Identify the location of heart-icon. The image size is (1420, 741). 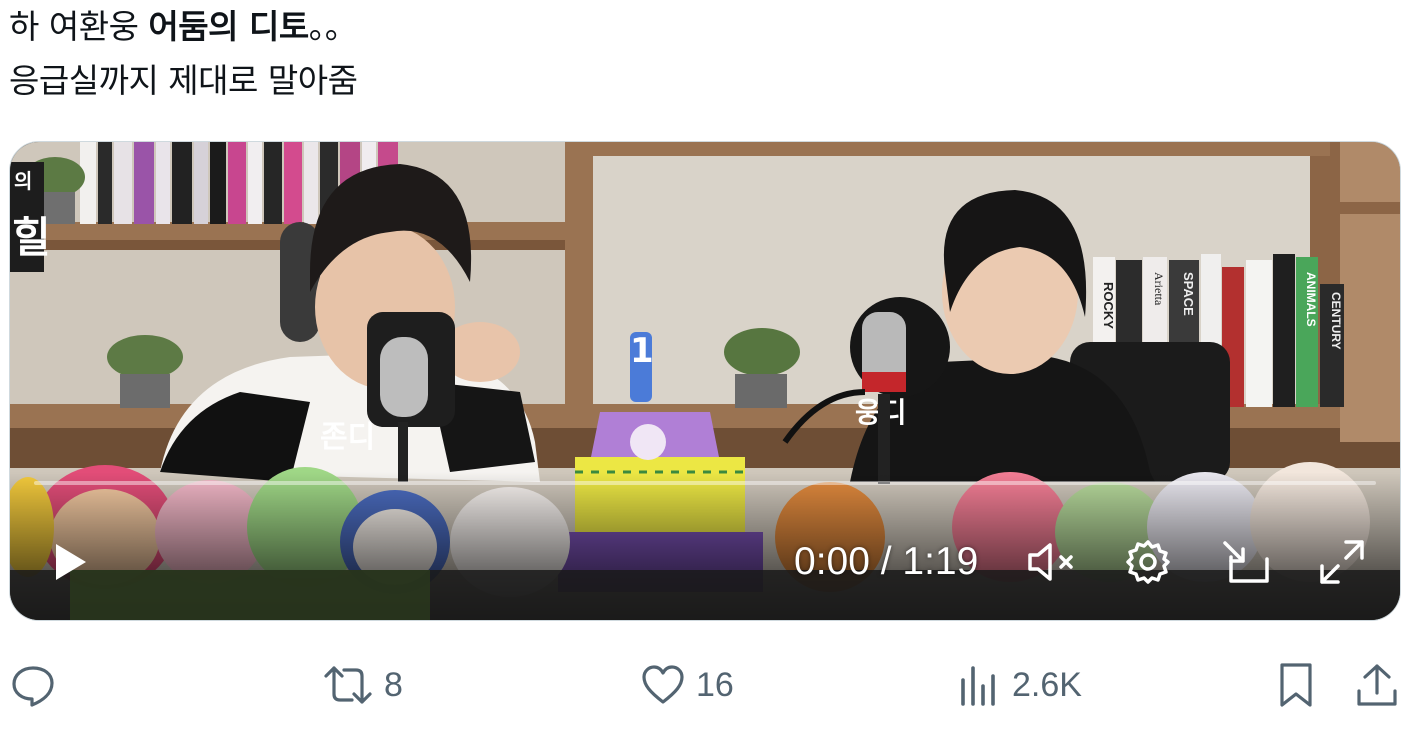
(663, 684).